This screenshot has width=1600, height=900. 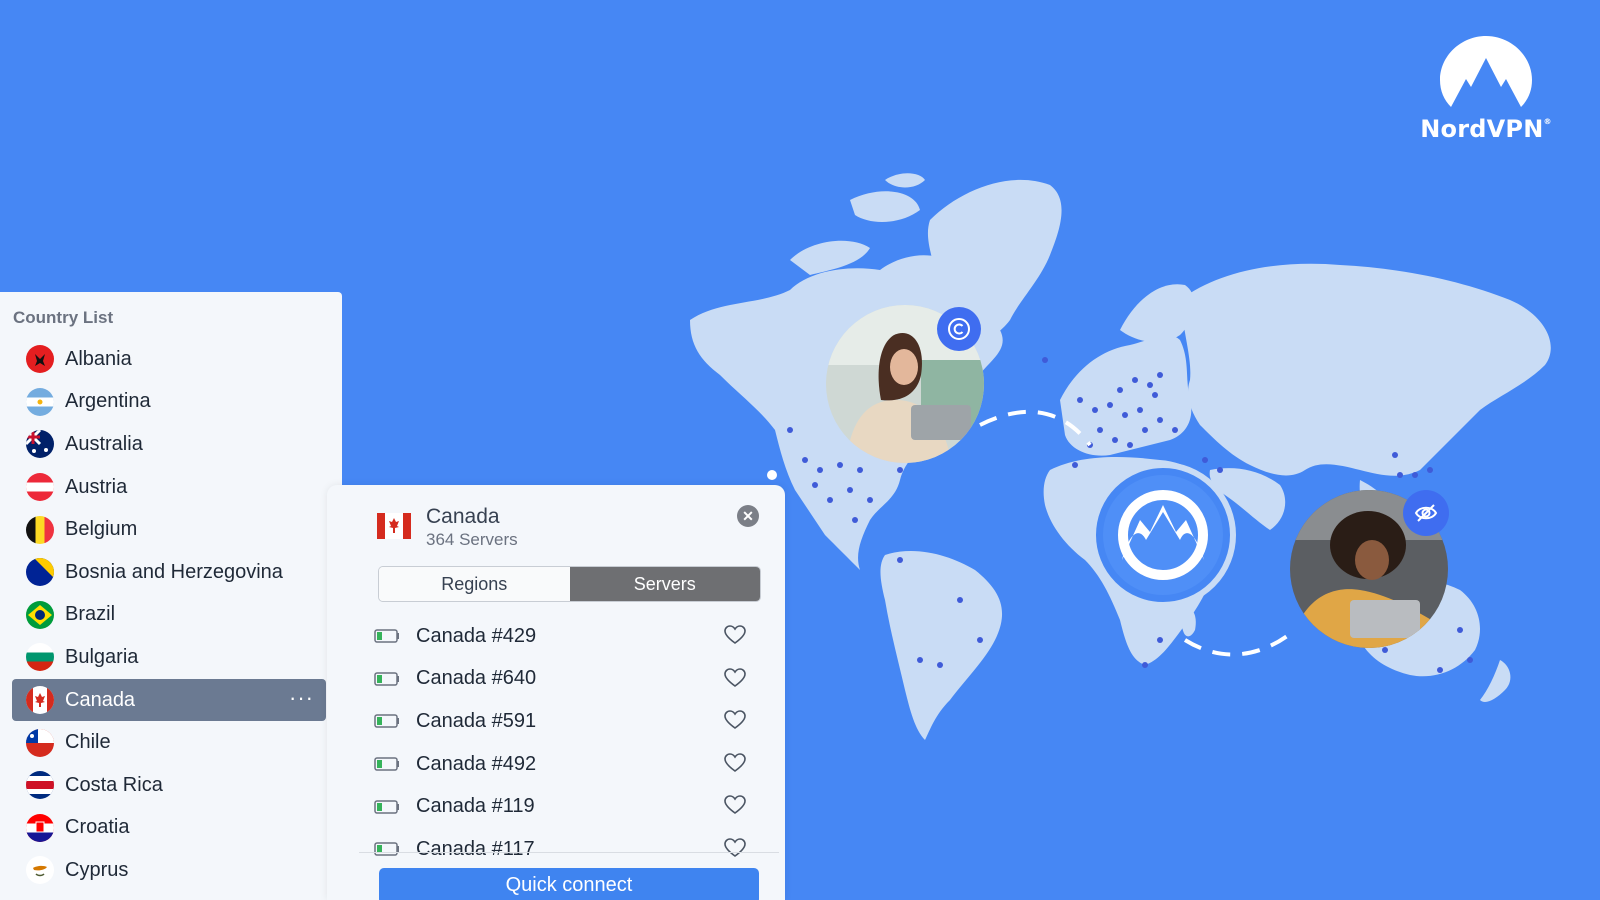 I want to click on nordvpn-logo: NordVPN®, so click(x=1486, y=89).